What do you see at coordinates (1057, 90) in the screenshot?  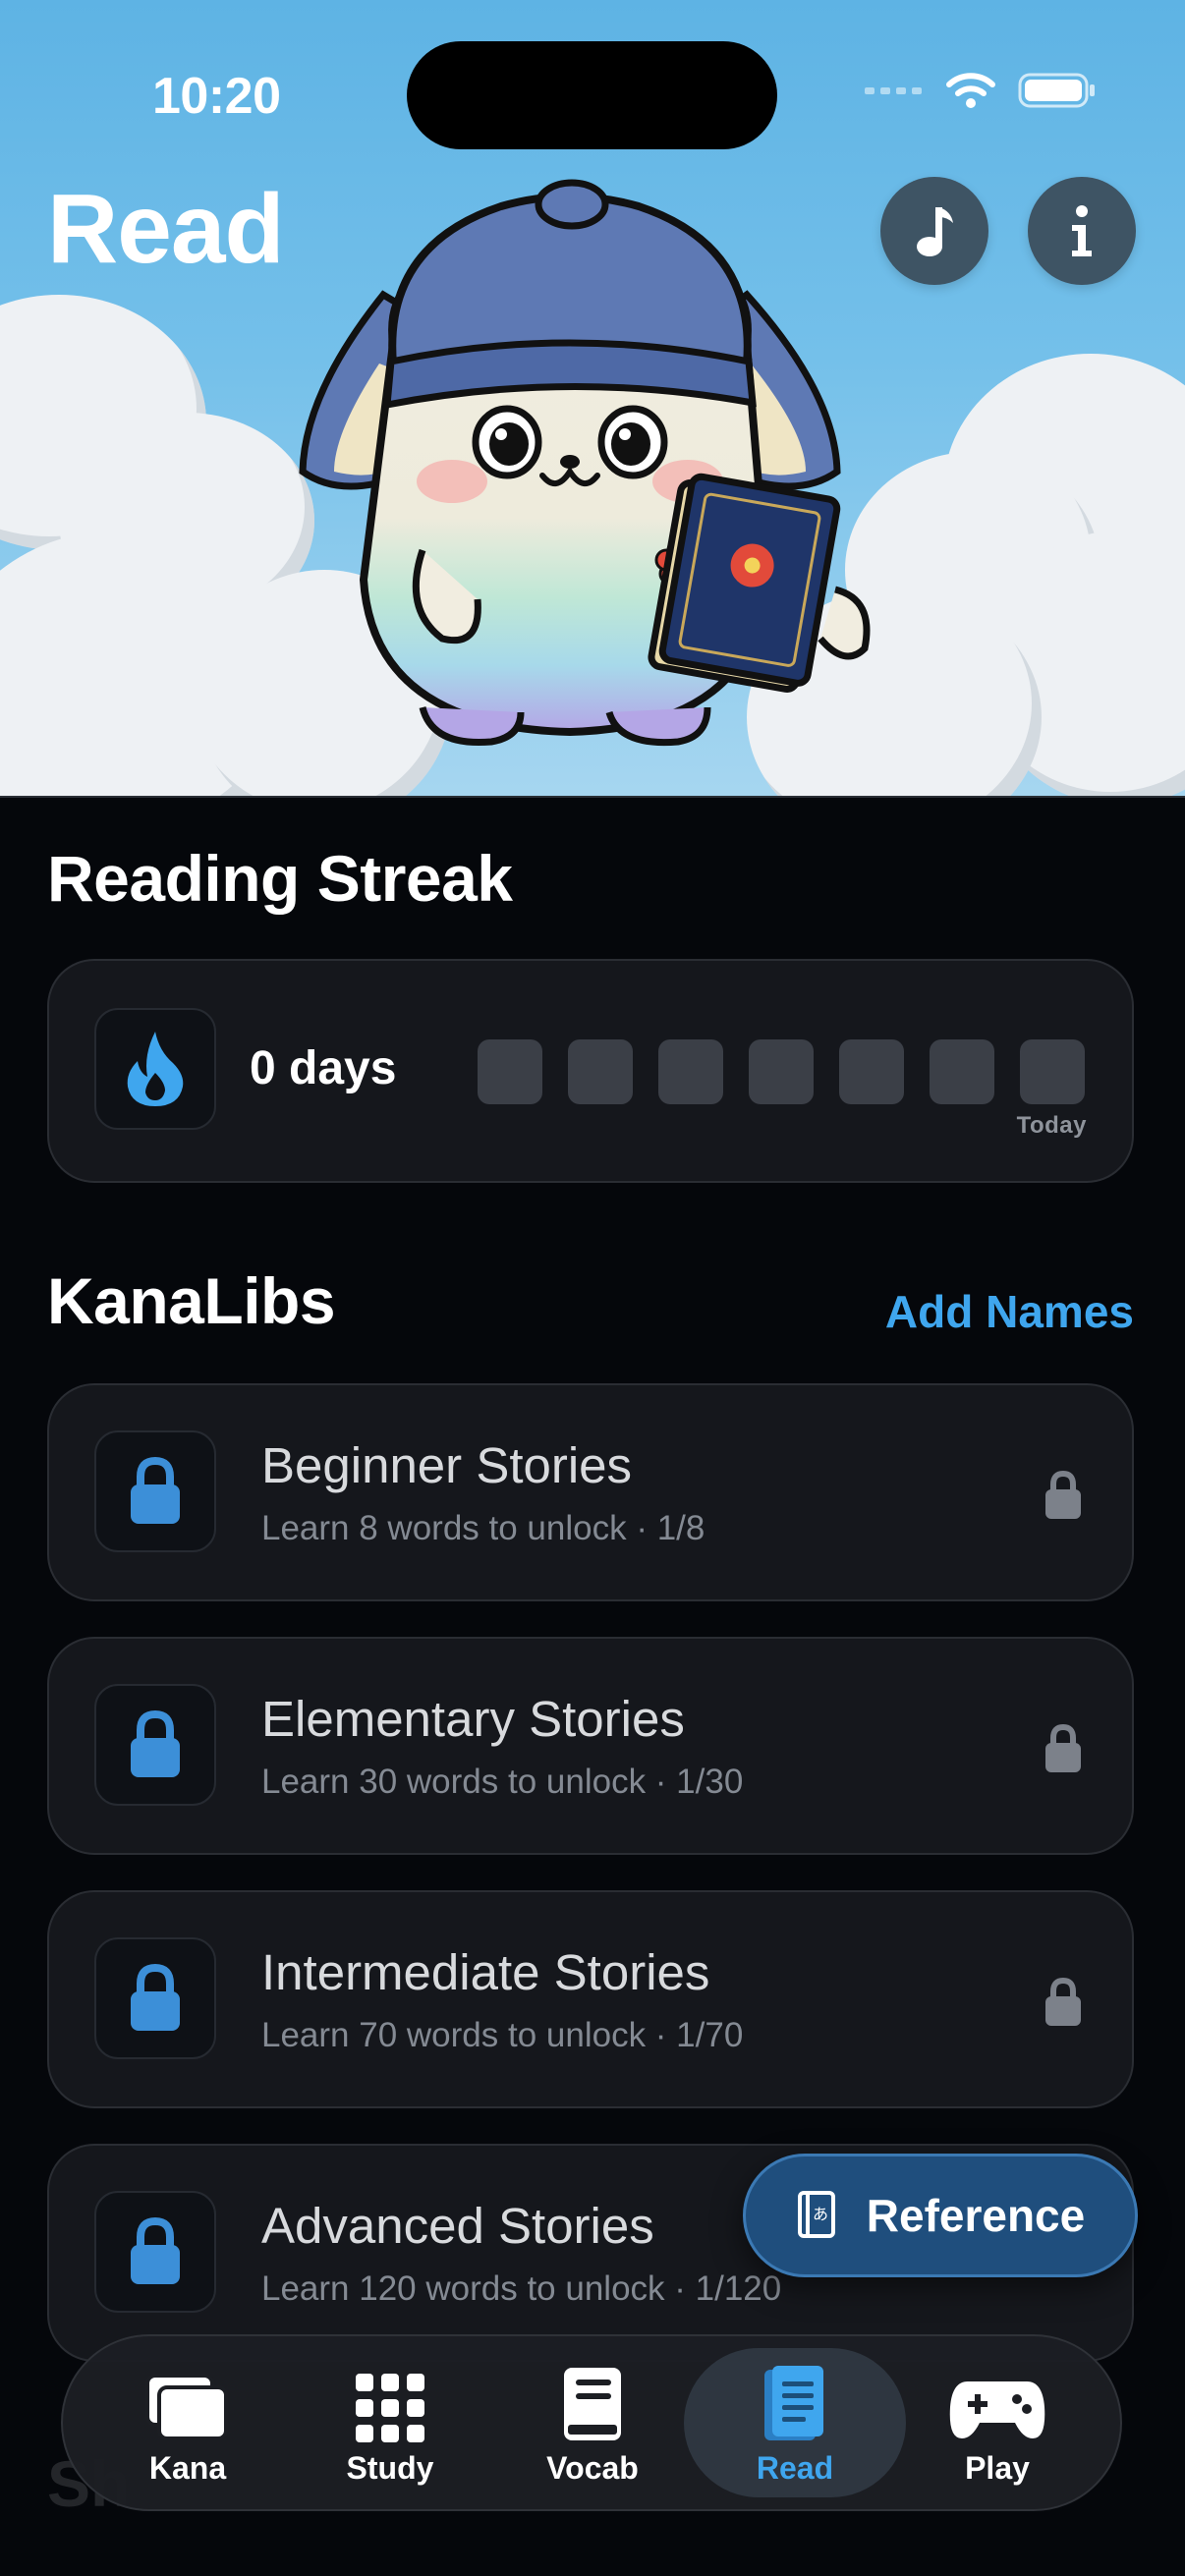 I see `battery-icon` at bounding box center [1057, 90].